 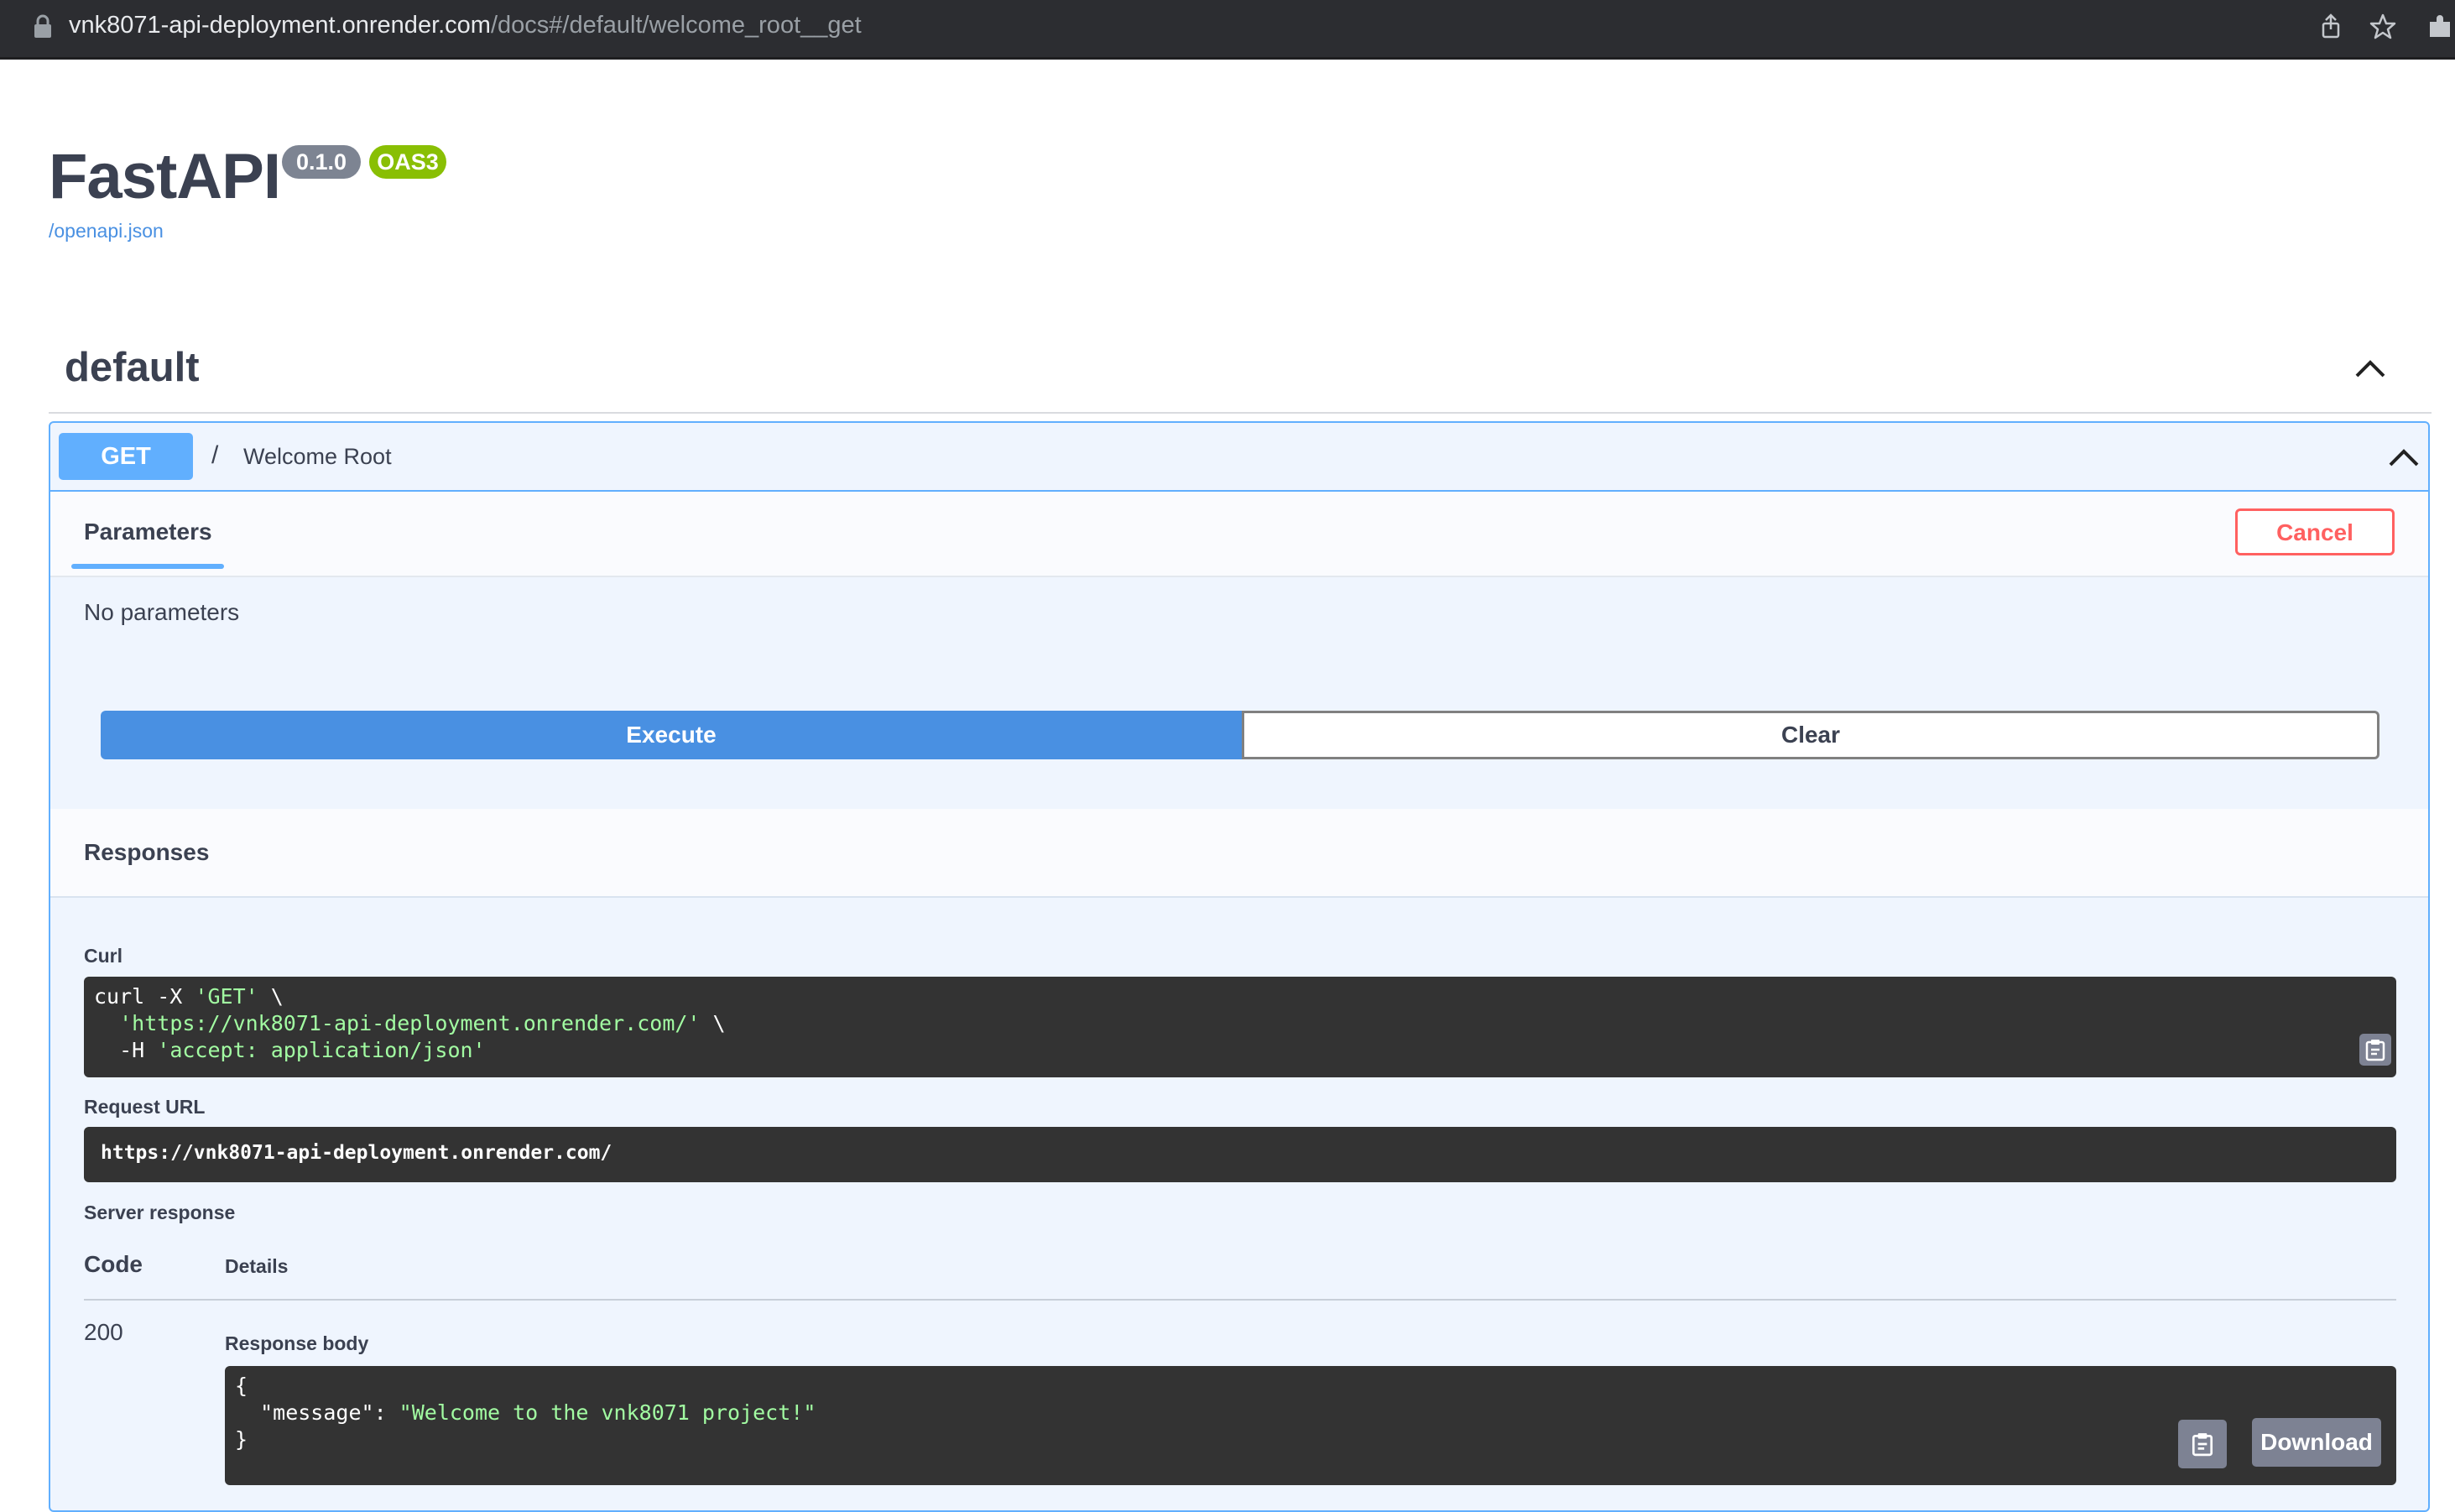 I want to click on curl-line: curl -X 'GET' \, so click(x=189, y=996).